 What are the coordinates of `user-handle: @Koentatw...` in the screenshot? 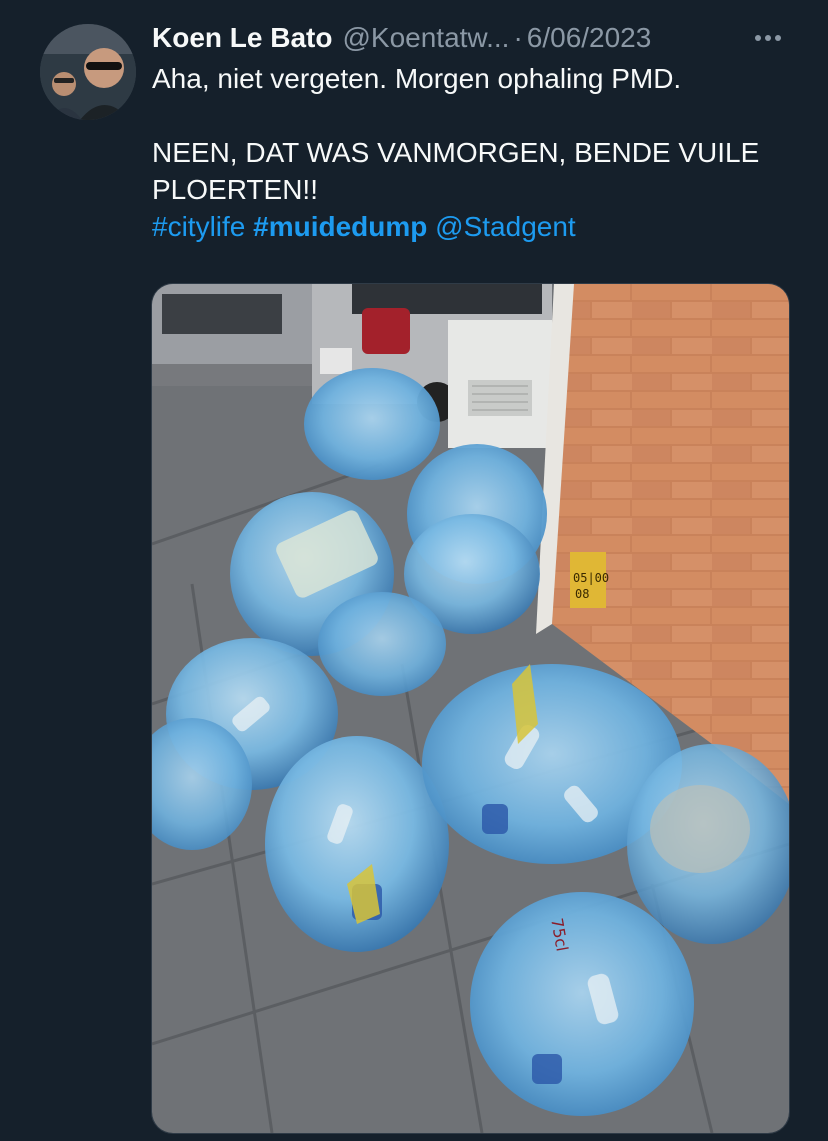 It's located at (425, 38).